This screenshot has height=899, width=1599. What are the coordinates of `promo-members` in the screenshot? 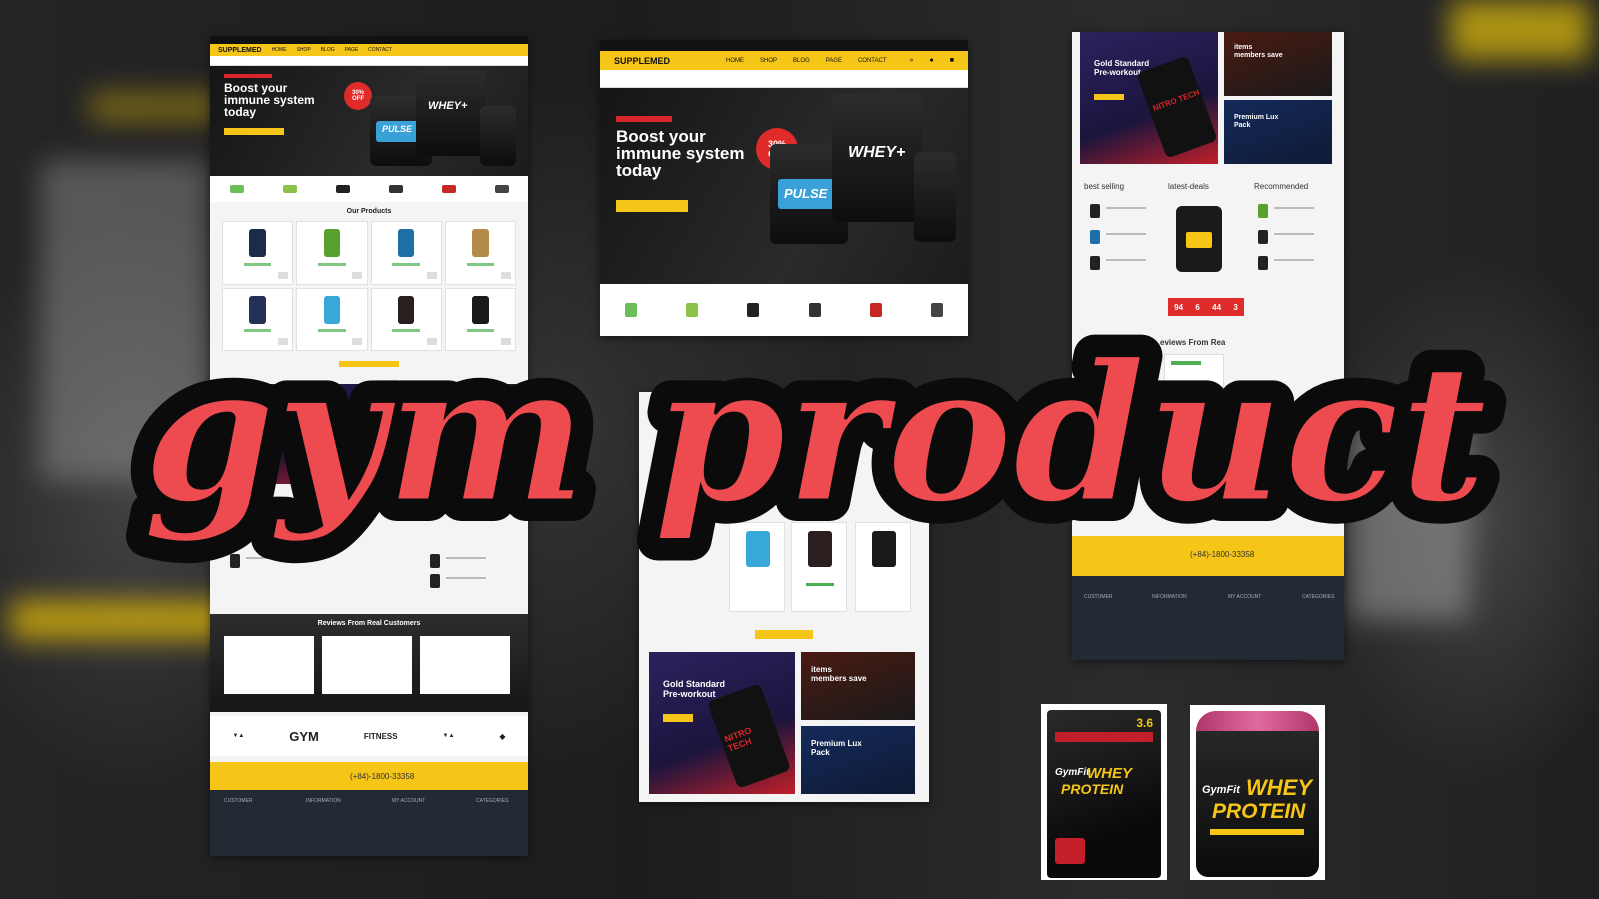 It's located at (441, 434).